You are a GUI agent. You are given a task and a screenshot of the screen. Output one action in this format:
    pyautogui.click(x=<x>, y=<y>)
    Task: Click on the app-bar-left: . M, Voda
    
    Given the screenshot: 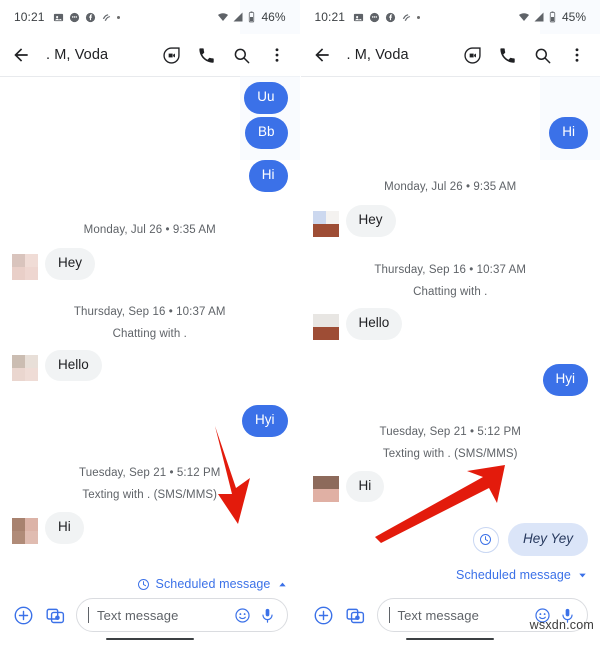 What is the action you would take?
    pyautogui.click(x=150, y=55)
    